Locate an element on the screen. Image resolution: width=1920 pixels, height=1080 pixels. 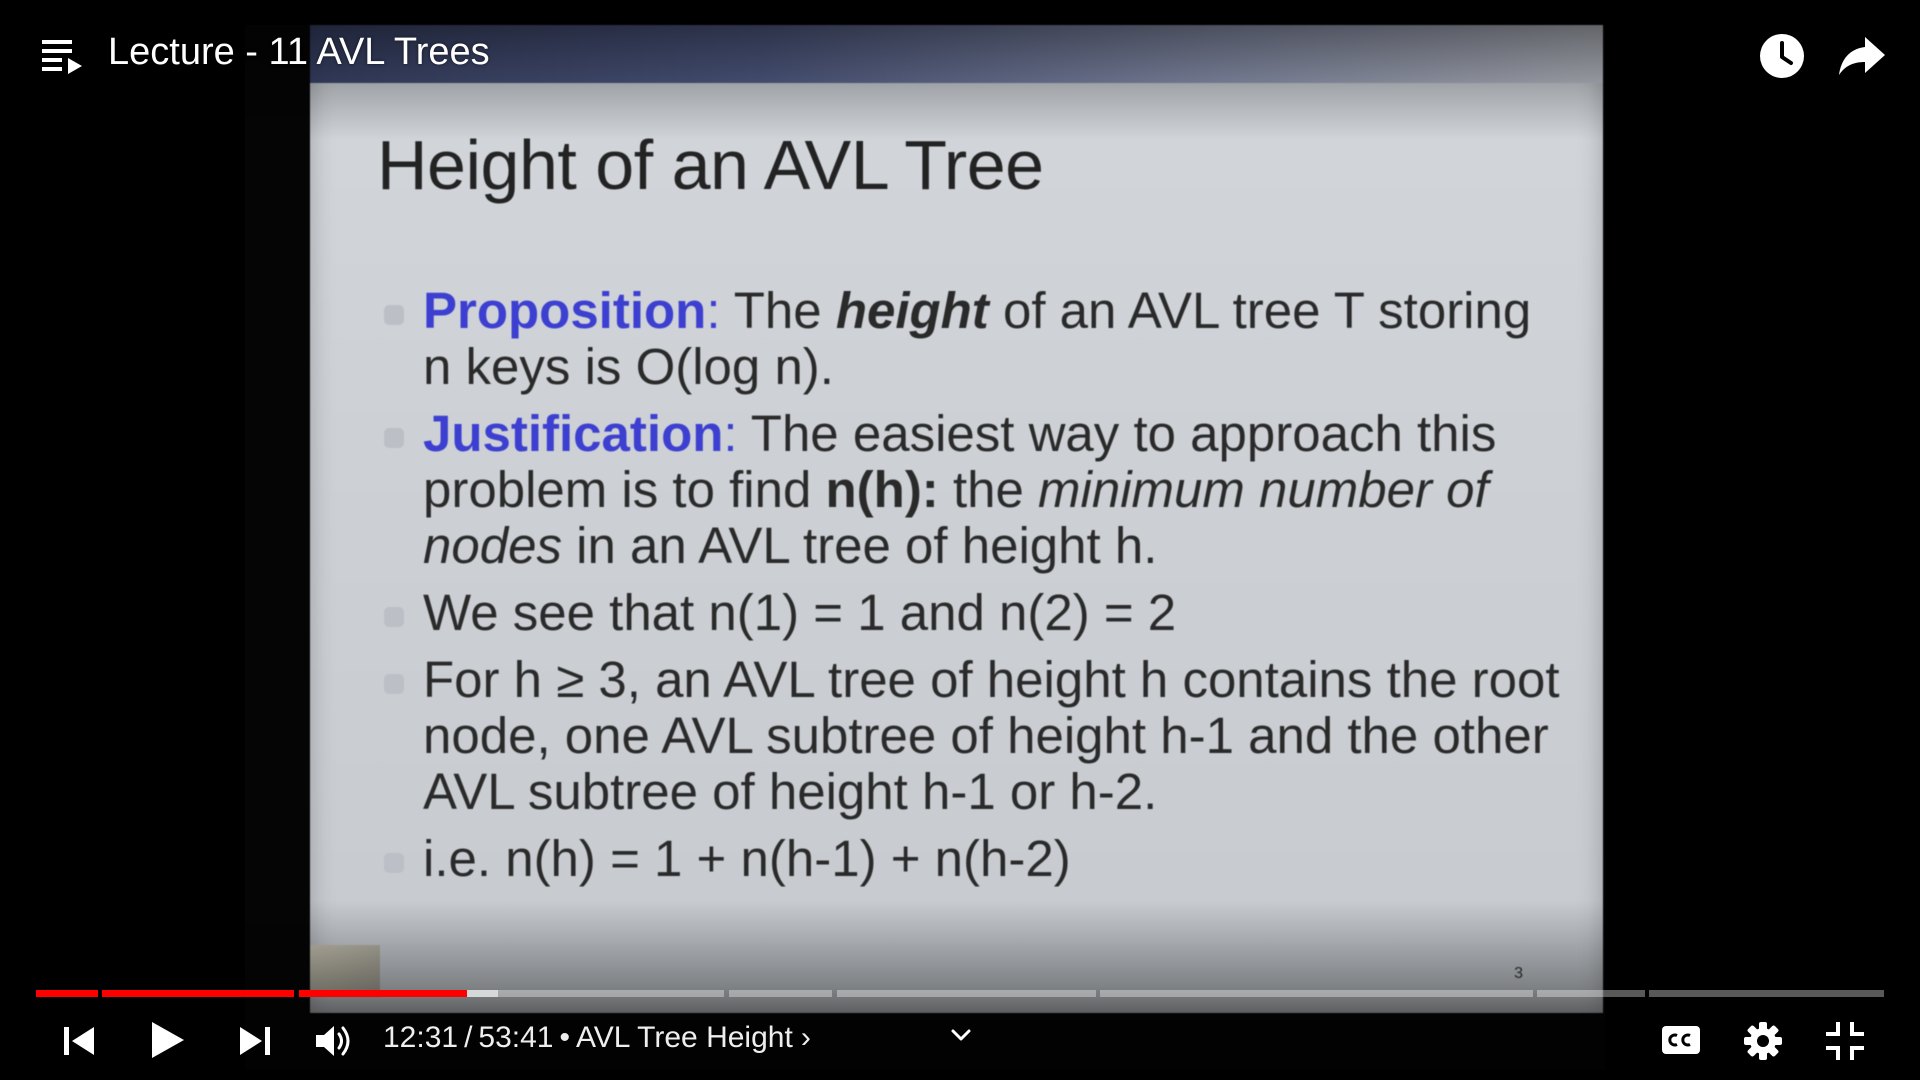
play-button is located at coordinates (168, 1040).